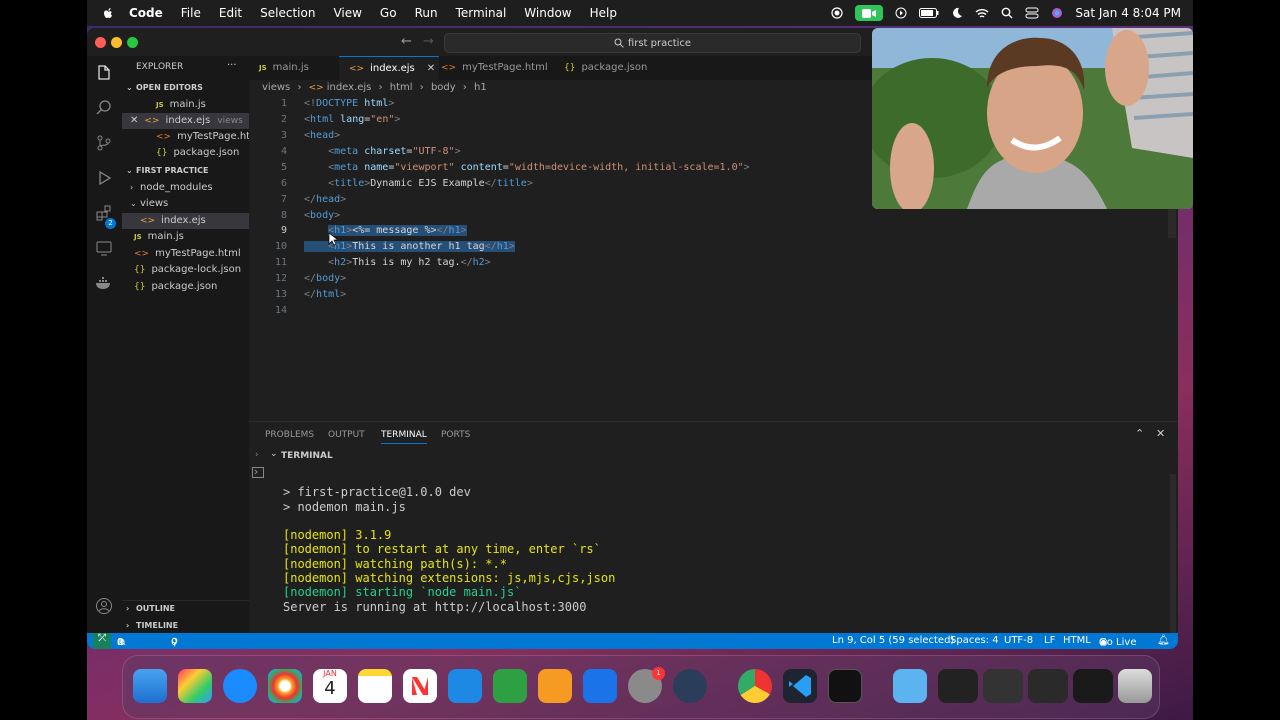  Describe the element at coordinates (150, 686) in the screenshot. I see `finder-icon` at that location.